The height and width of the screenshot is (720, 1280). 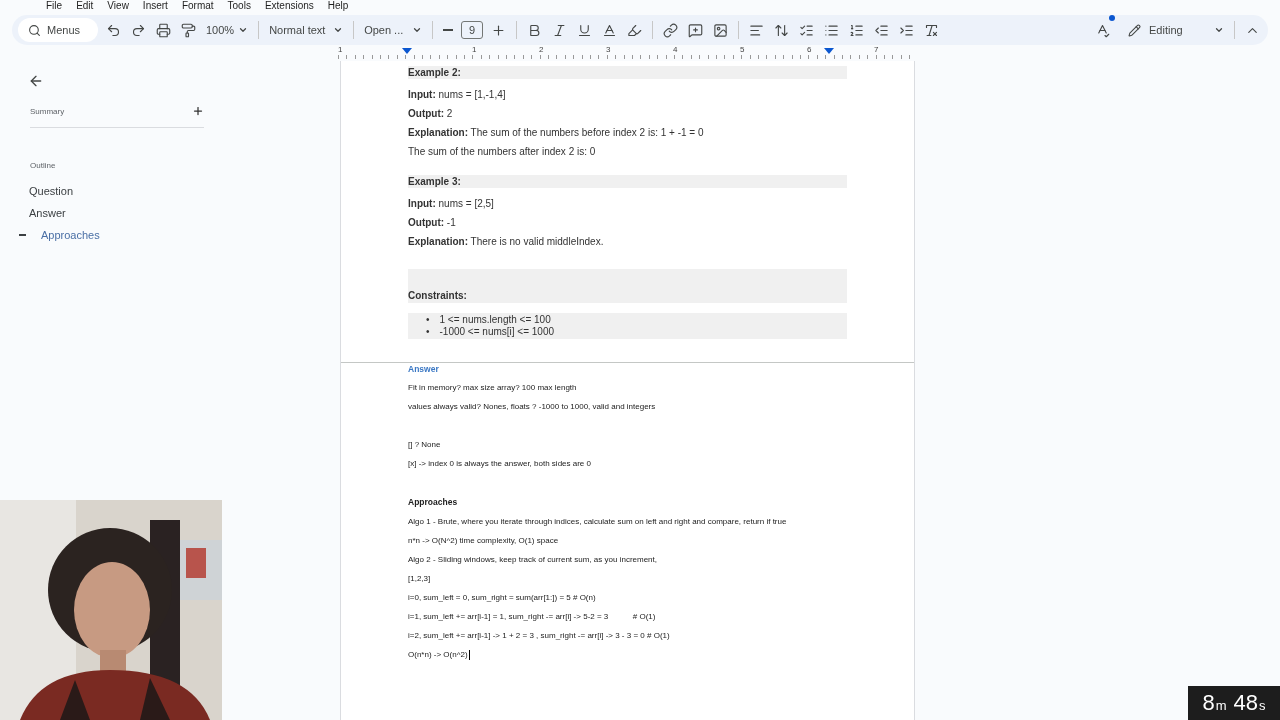 I want to click on doc-text: Input: nums = [2,5], so click(x=451, y=204).